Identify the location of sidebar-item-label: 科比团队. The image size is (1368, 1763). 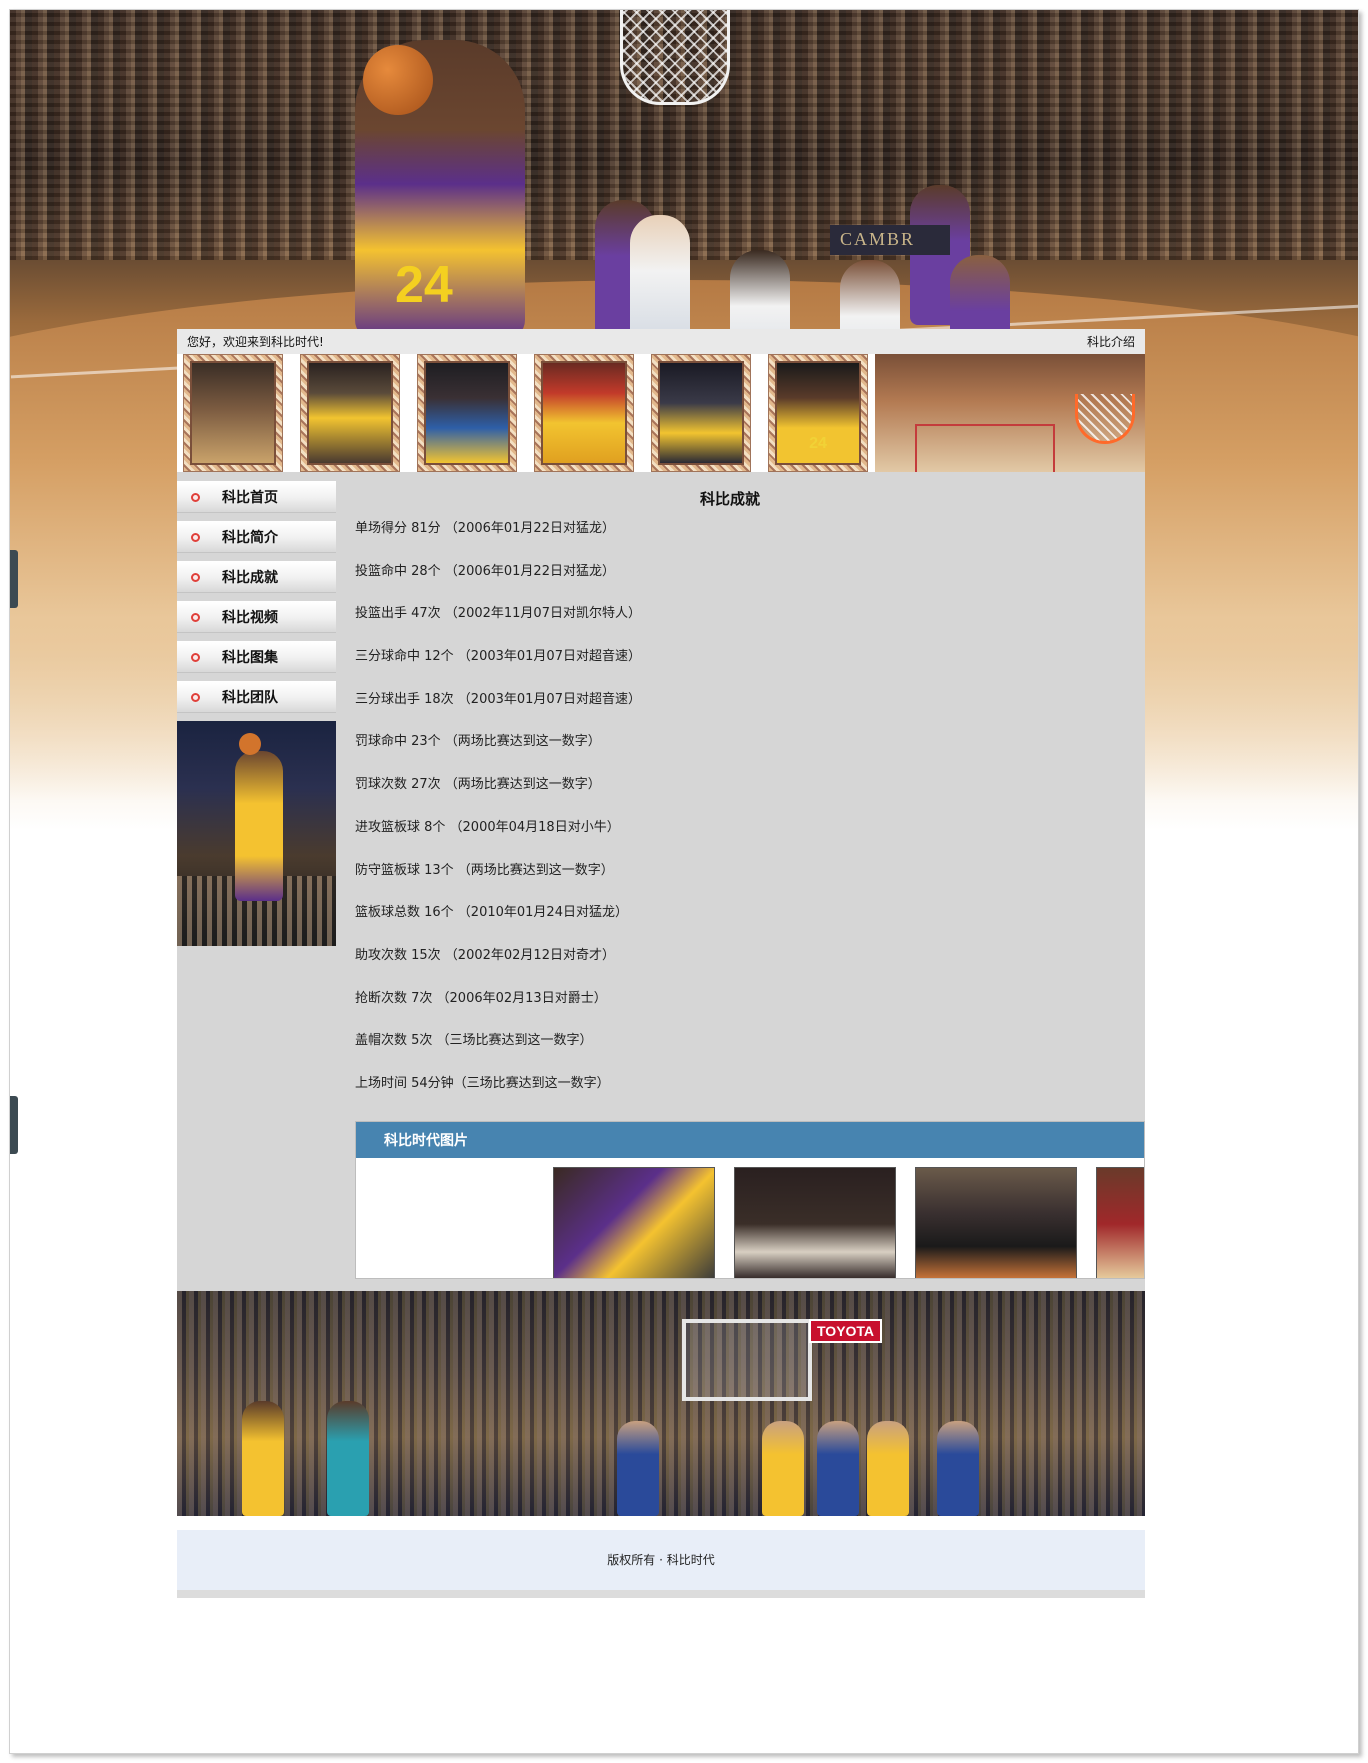
(250, 698).